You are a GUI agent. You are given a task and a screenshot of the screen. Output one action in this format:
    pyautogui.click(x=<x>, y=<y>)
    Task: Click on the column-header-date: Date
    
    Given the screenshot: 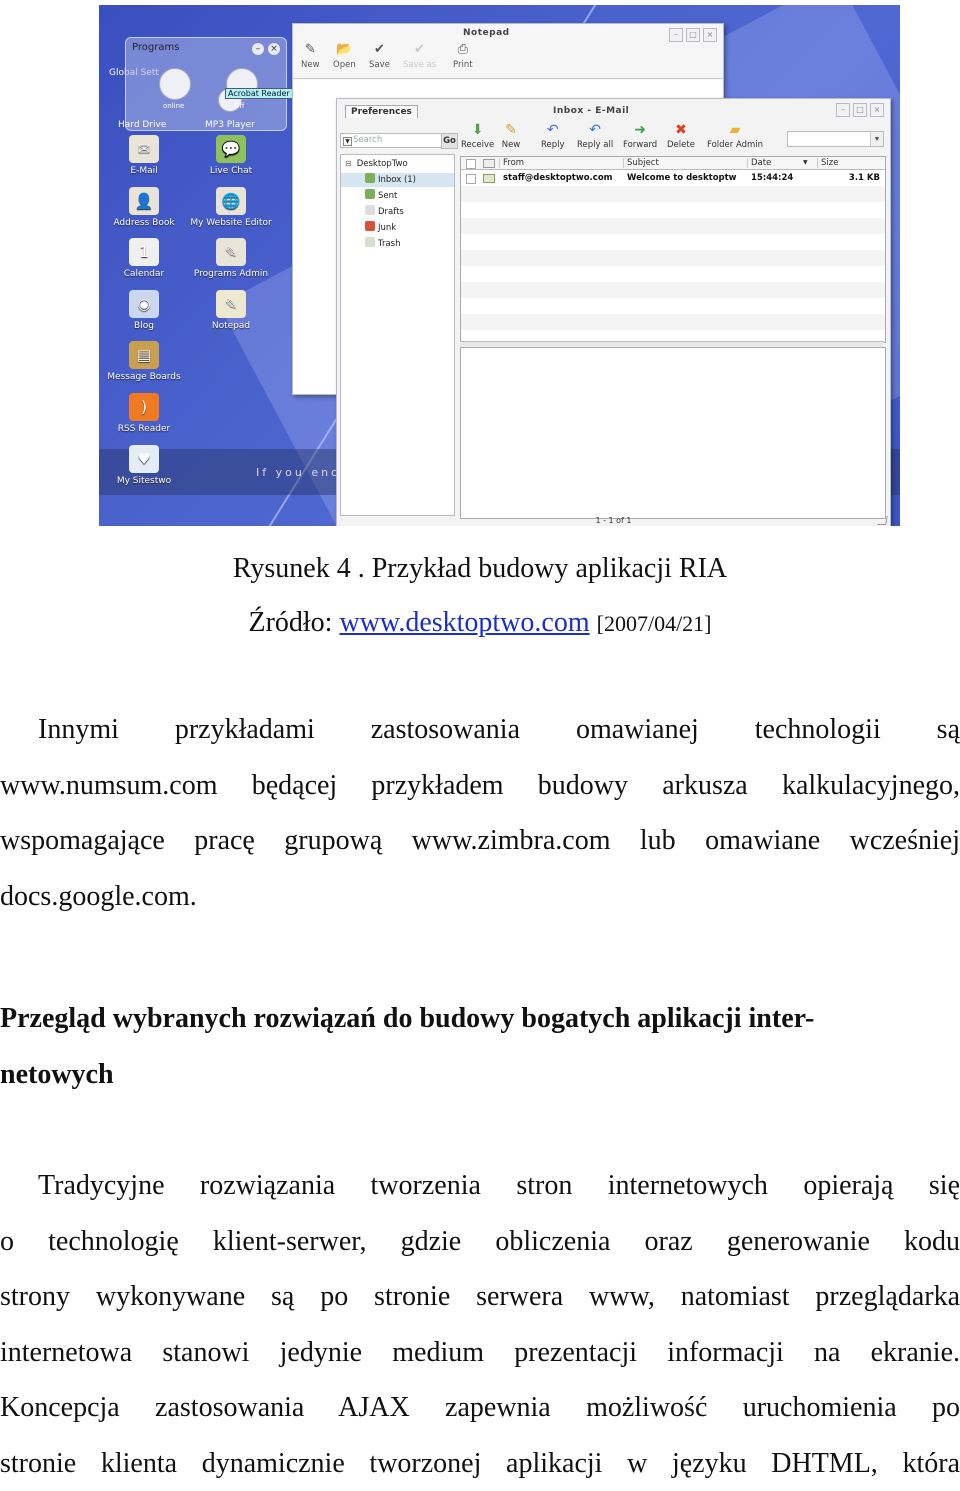 What is the action you would take?
    pyautogui.click(x=761, y=163)
    